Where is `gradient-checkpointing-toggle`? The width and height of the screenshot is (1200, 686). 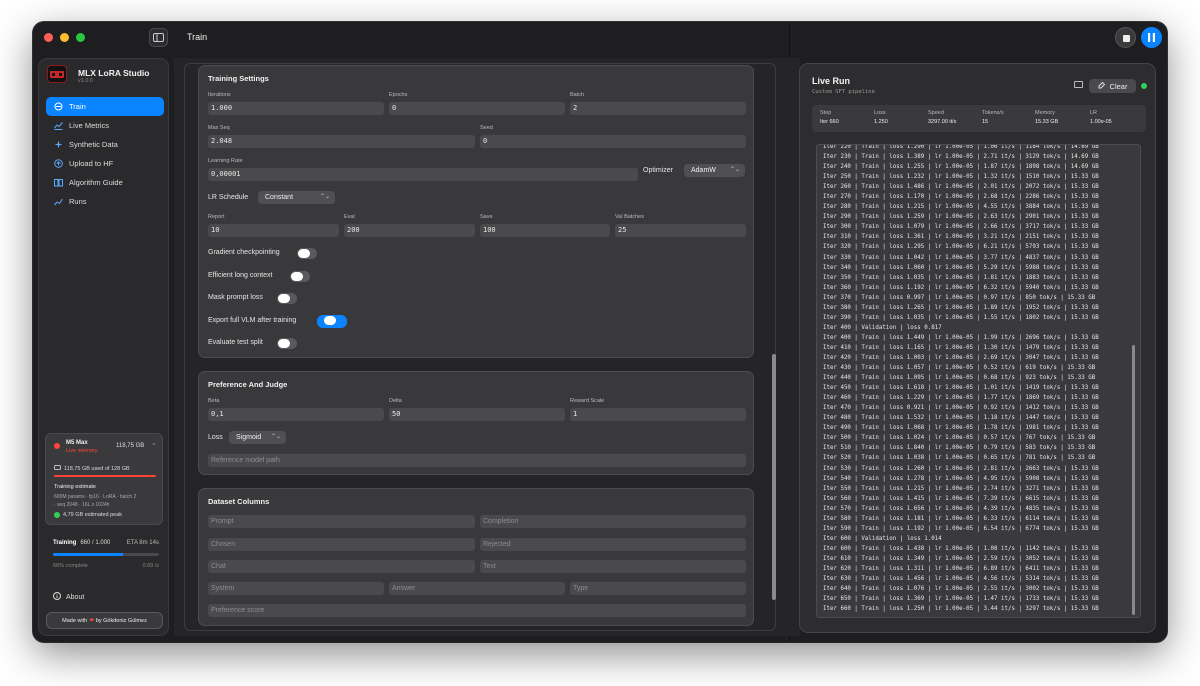 gradient-checkpointing-toggle is located at coordinates (307, 253).